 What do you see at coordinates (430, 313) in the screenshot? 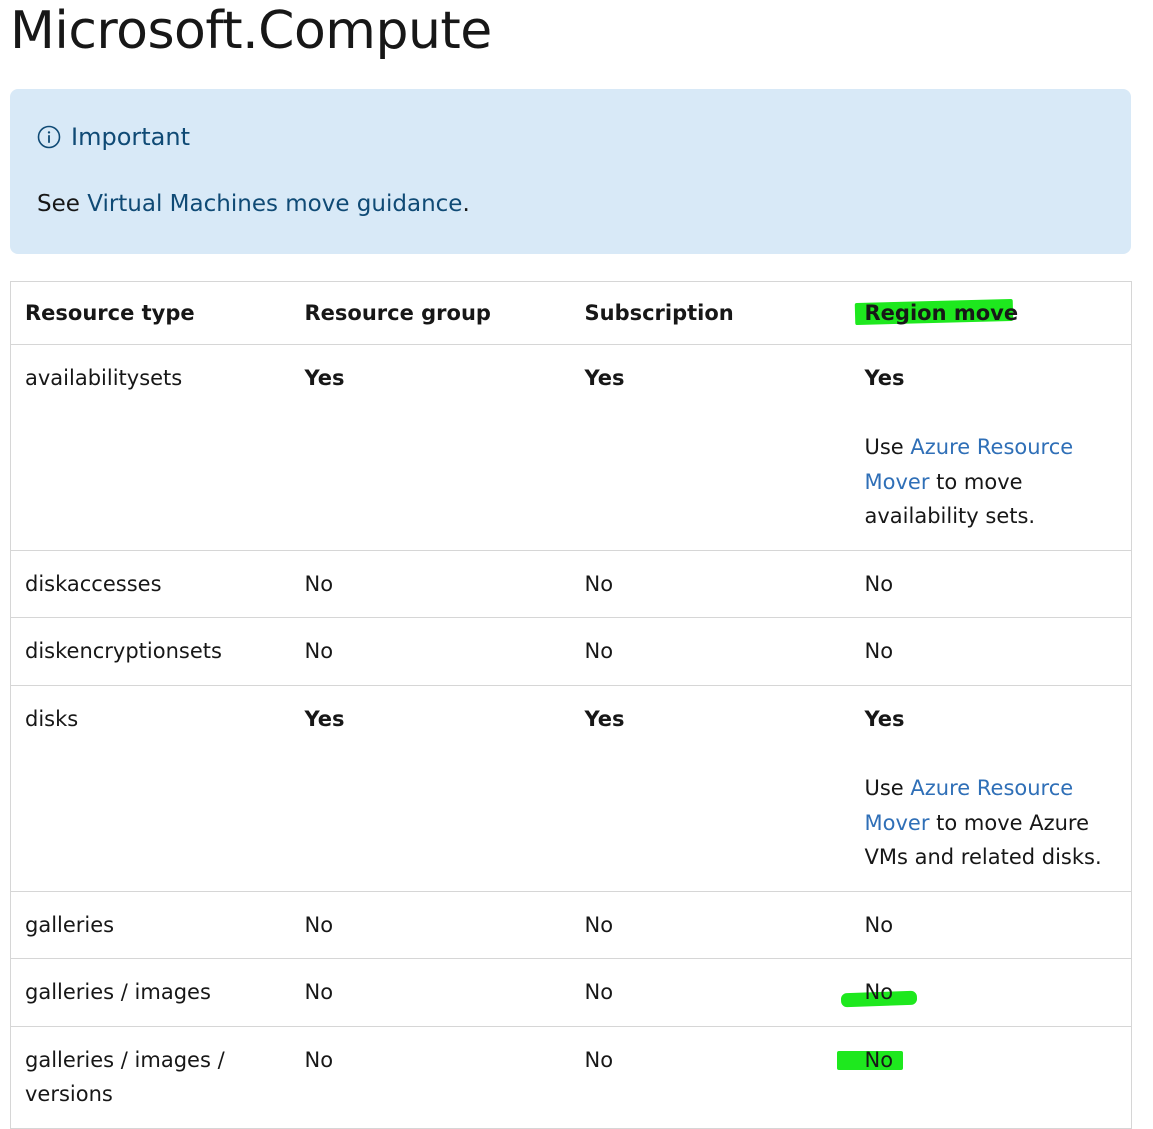
I see `header-resource-group: Resource group` at bounding box center [430, 313].